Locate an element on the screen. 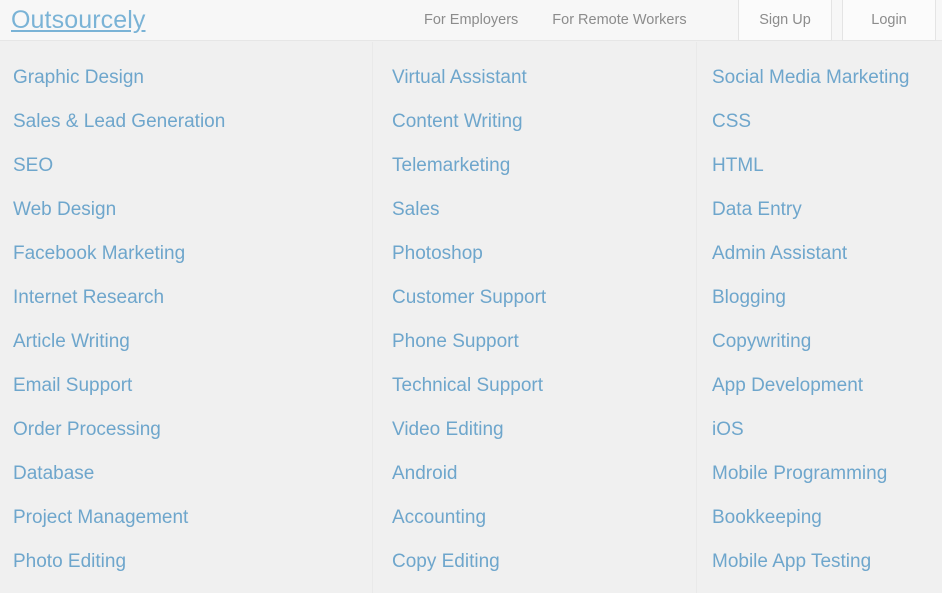 This screenshot has width=942, height=593. category-link: Virtual Assistant is located at coordinates (544, 78).